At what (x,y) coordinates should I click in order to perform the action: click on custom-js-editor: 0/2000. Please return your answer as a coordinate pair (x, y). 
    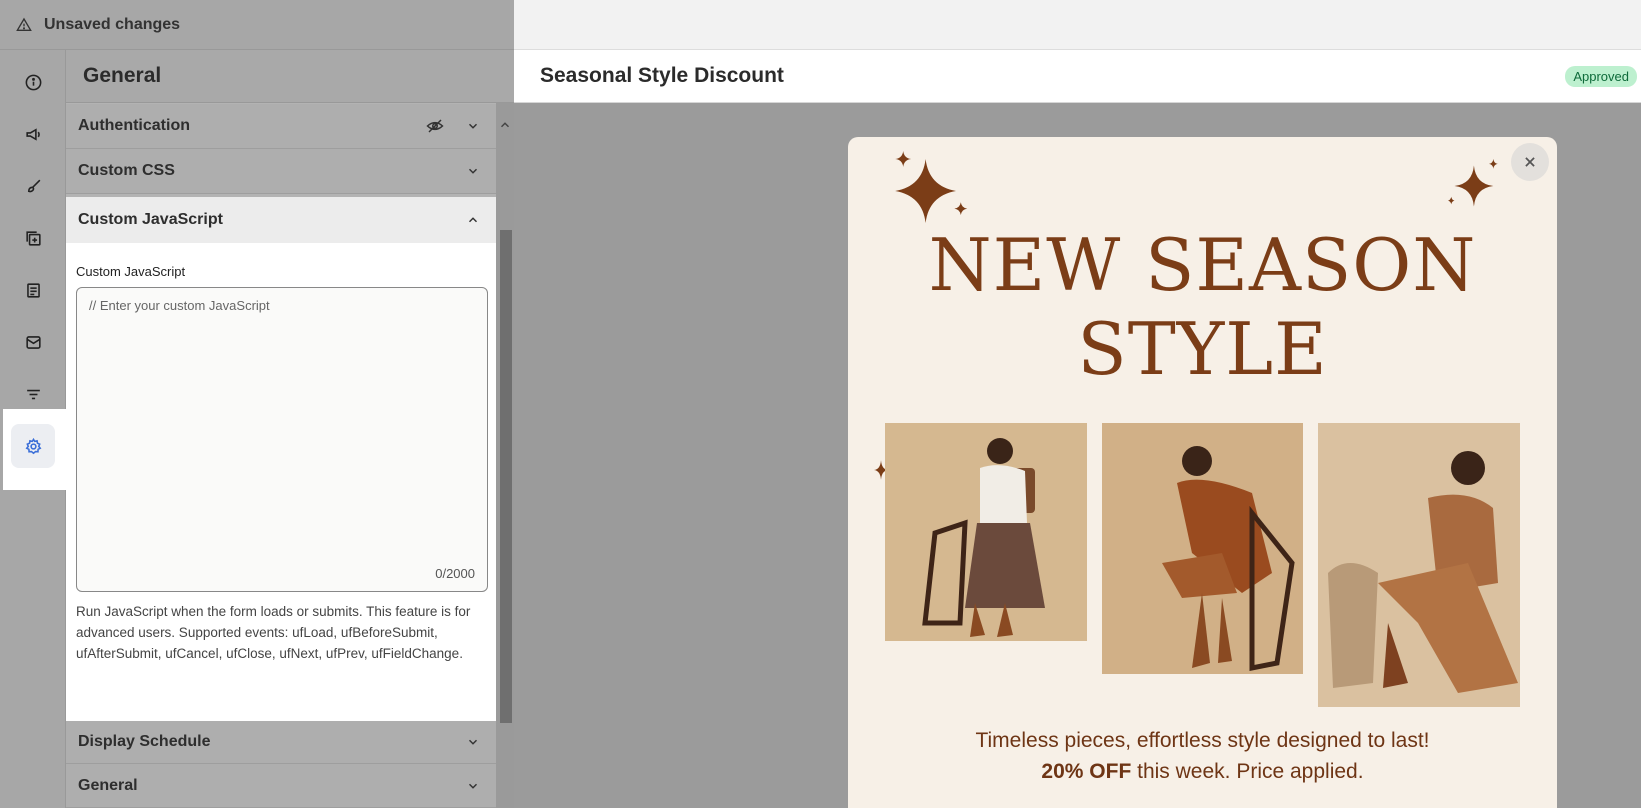
    Looking at the image, I should click on (282, 439).